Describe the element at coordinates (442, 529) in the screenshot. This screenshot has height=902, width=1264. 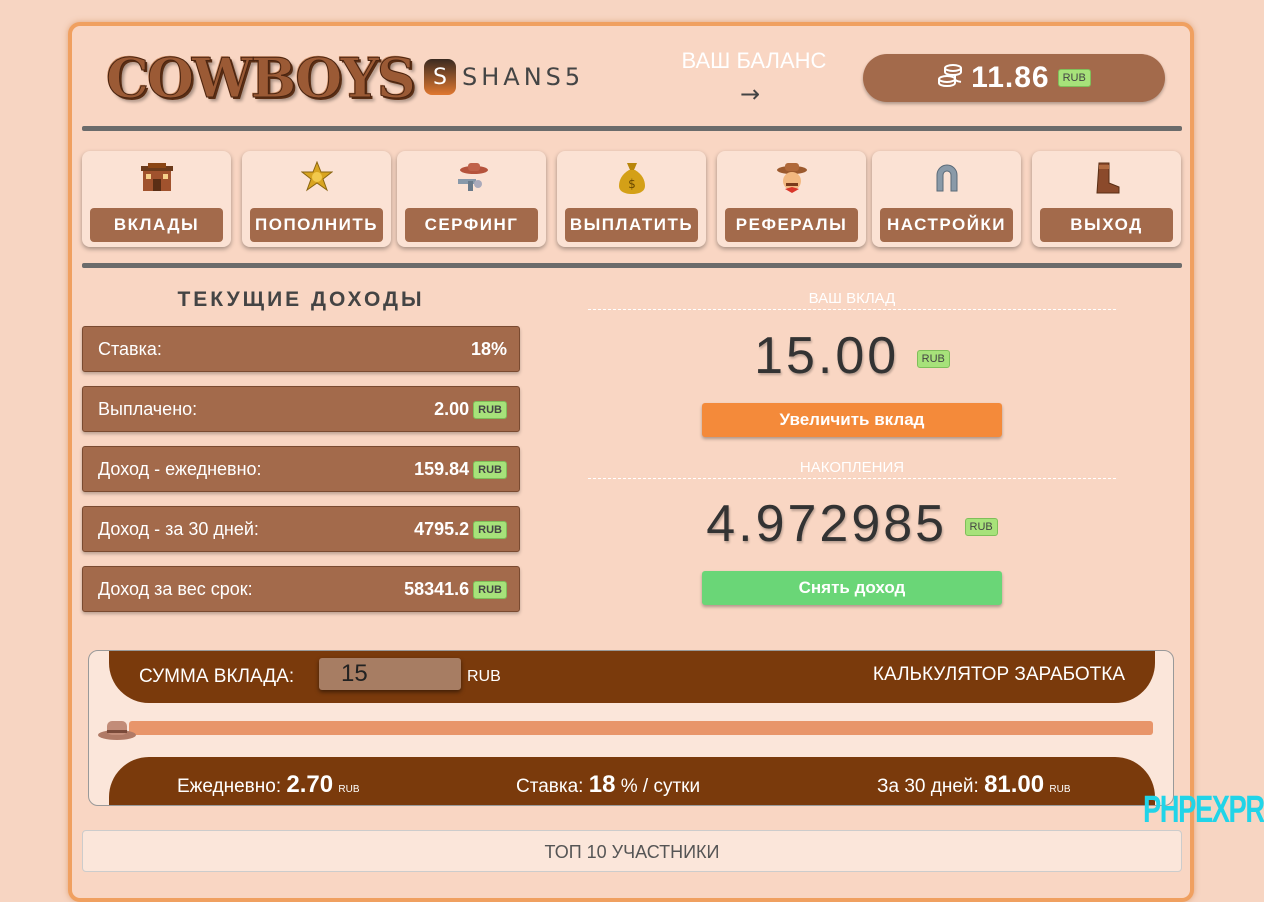
I see `income-row-value: 4795.2` at that location.